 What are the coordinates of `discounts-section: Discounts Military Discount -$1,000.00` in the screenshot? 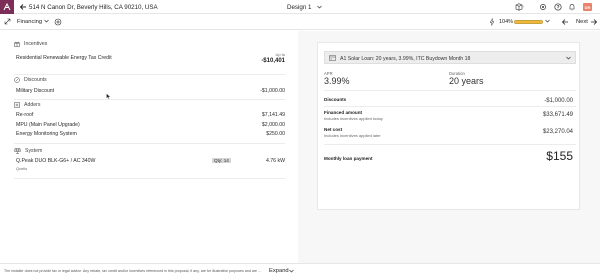 It's located at (149, 87).